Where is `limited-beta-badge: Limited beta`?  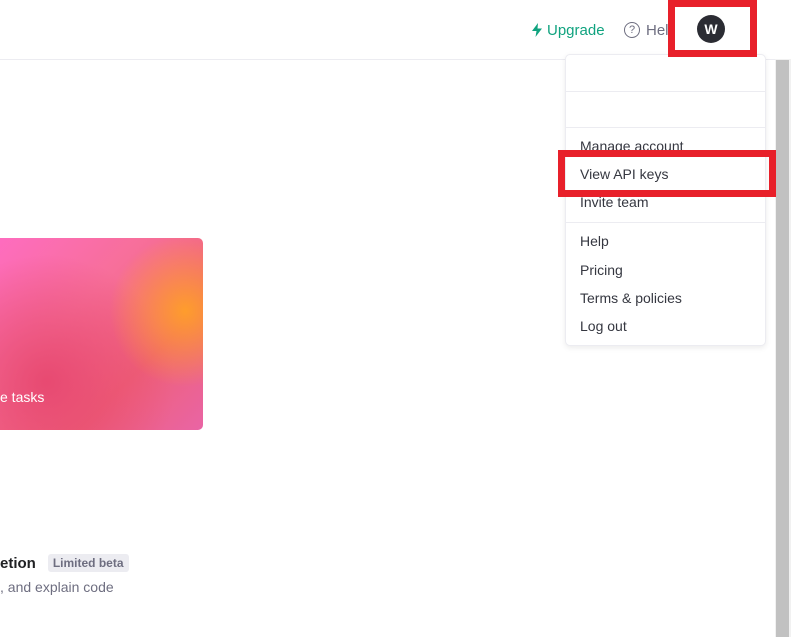
limited-beta-badge: Limited beta is located at coordinates (88, 563).